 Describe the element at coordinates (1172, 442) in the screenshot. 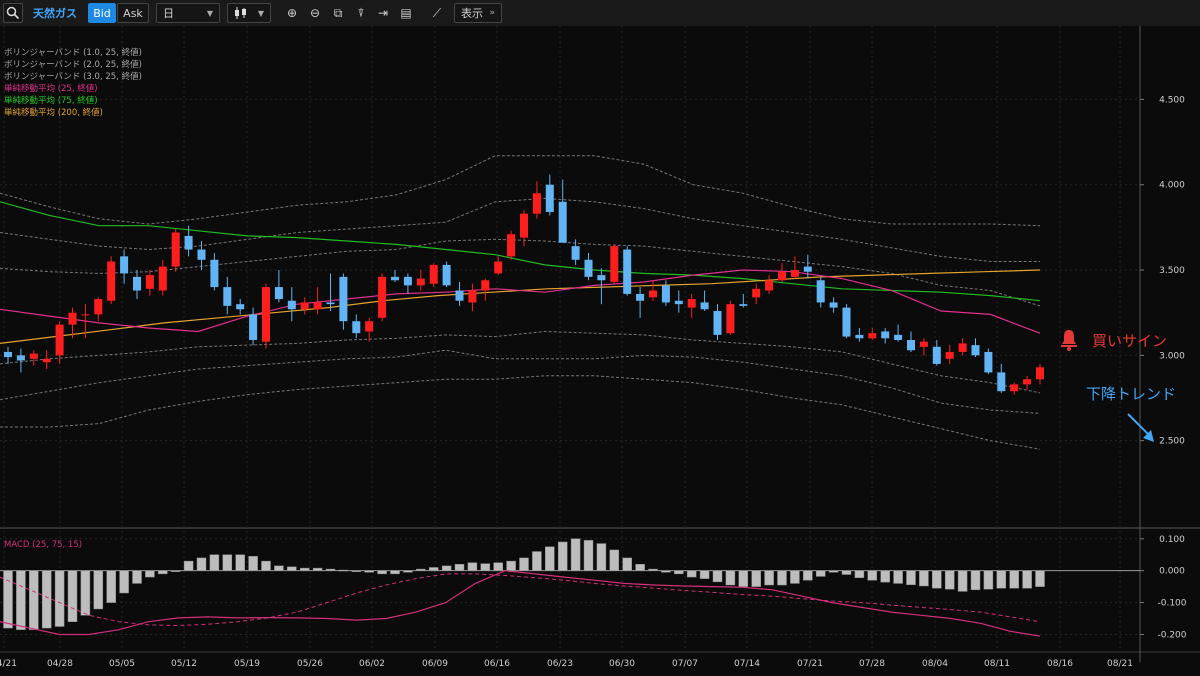

I see `price-tick-label: 2.500` at that location.